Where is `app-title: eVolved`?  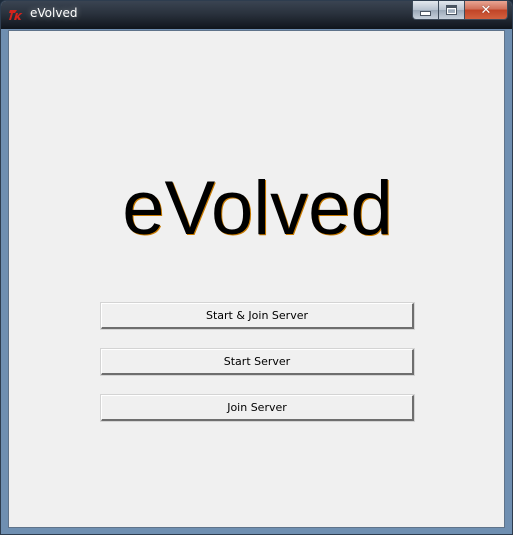
app-title: eVolved is located at coordinates (257, 208).